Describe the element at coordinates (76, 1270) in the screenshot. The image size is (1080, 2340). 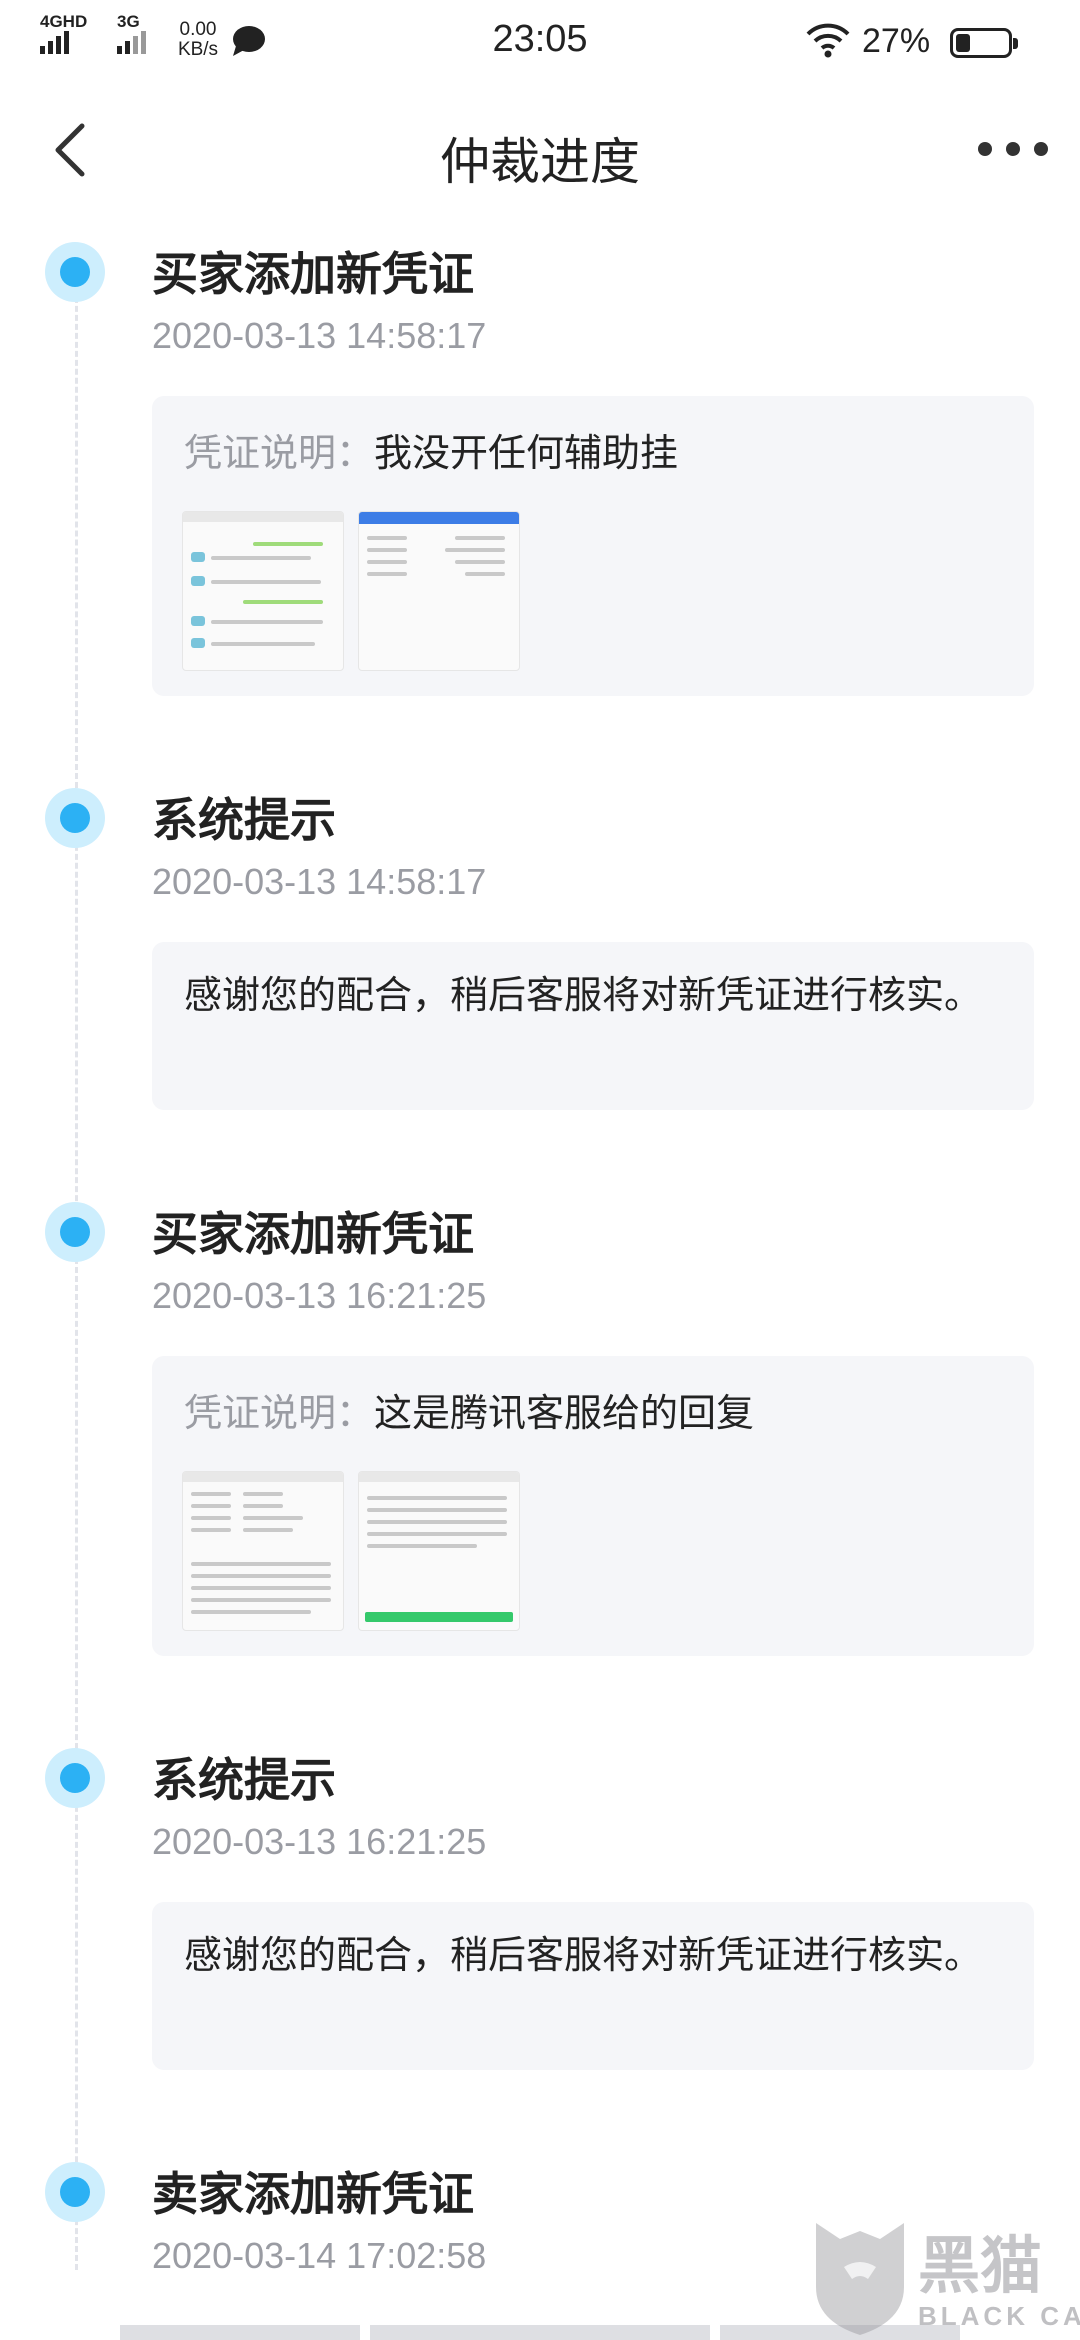
I see `timeline-line` at that location.